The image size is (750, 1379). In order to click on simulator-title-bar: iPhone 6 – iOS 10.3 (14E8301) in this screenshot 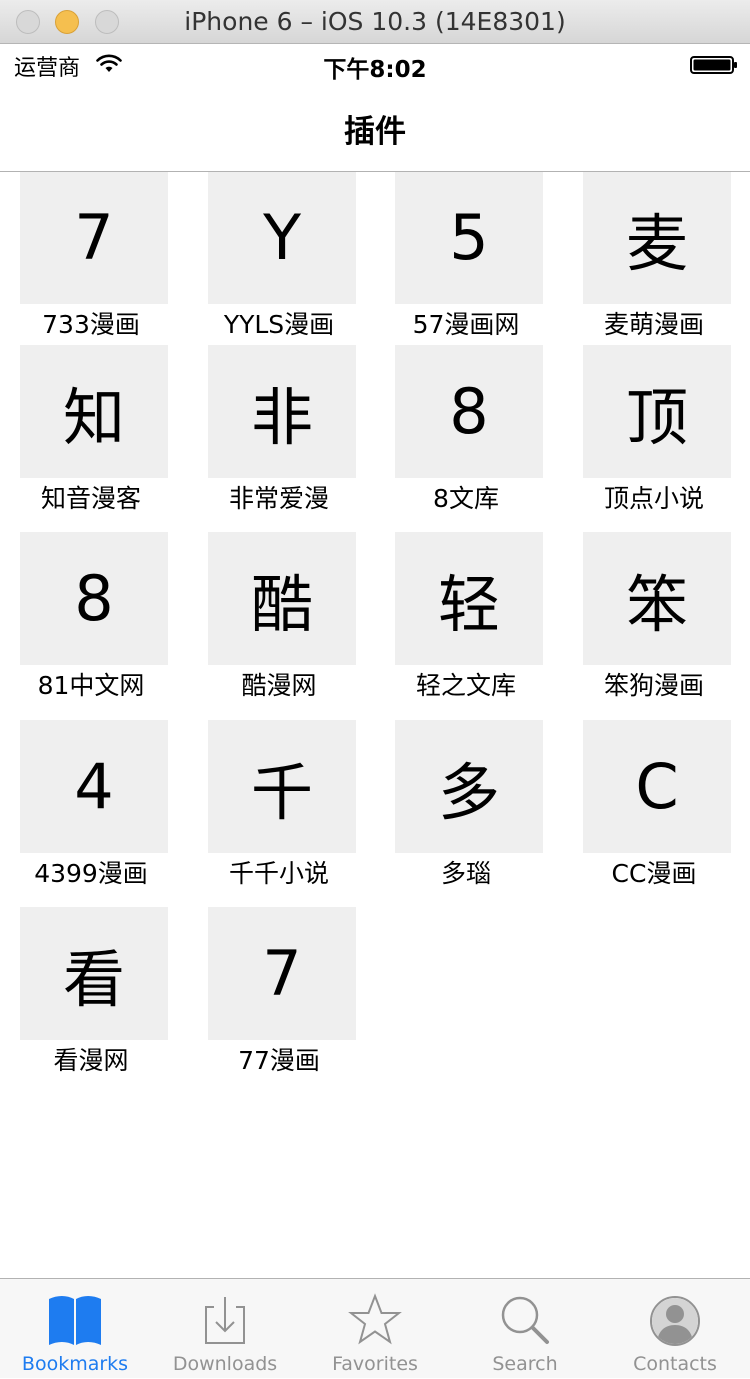, I will do `click(375, 22)`.